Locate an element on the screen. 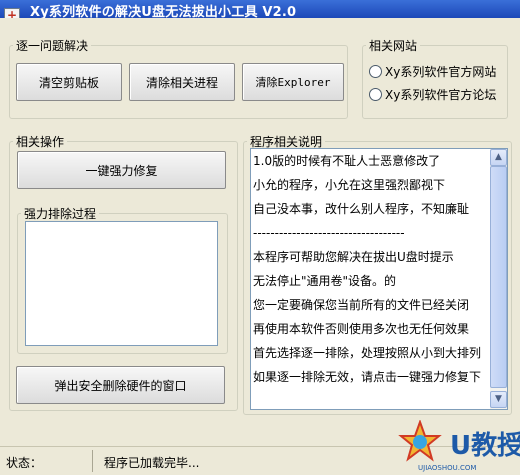 The height and width of the screenshot is (475, 520). description-line: 您一定要确保您当前所有的文件已经关闭 is located at coordinates (361, 305).